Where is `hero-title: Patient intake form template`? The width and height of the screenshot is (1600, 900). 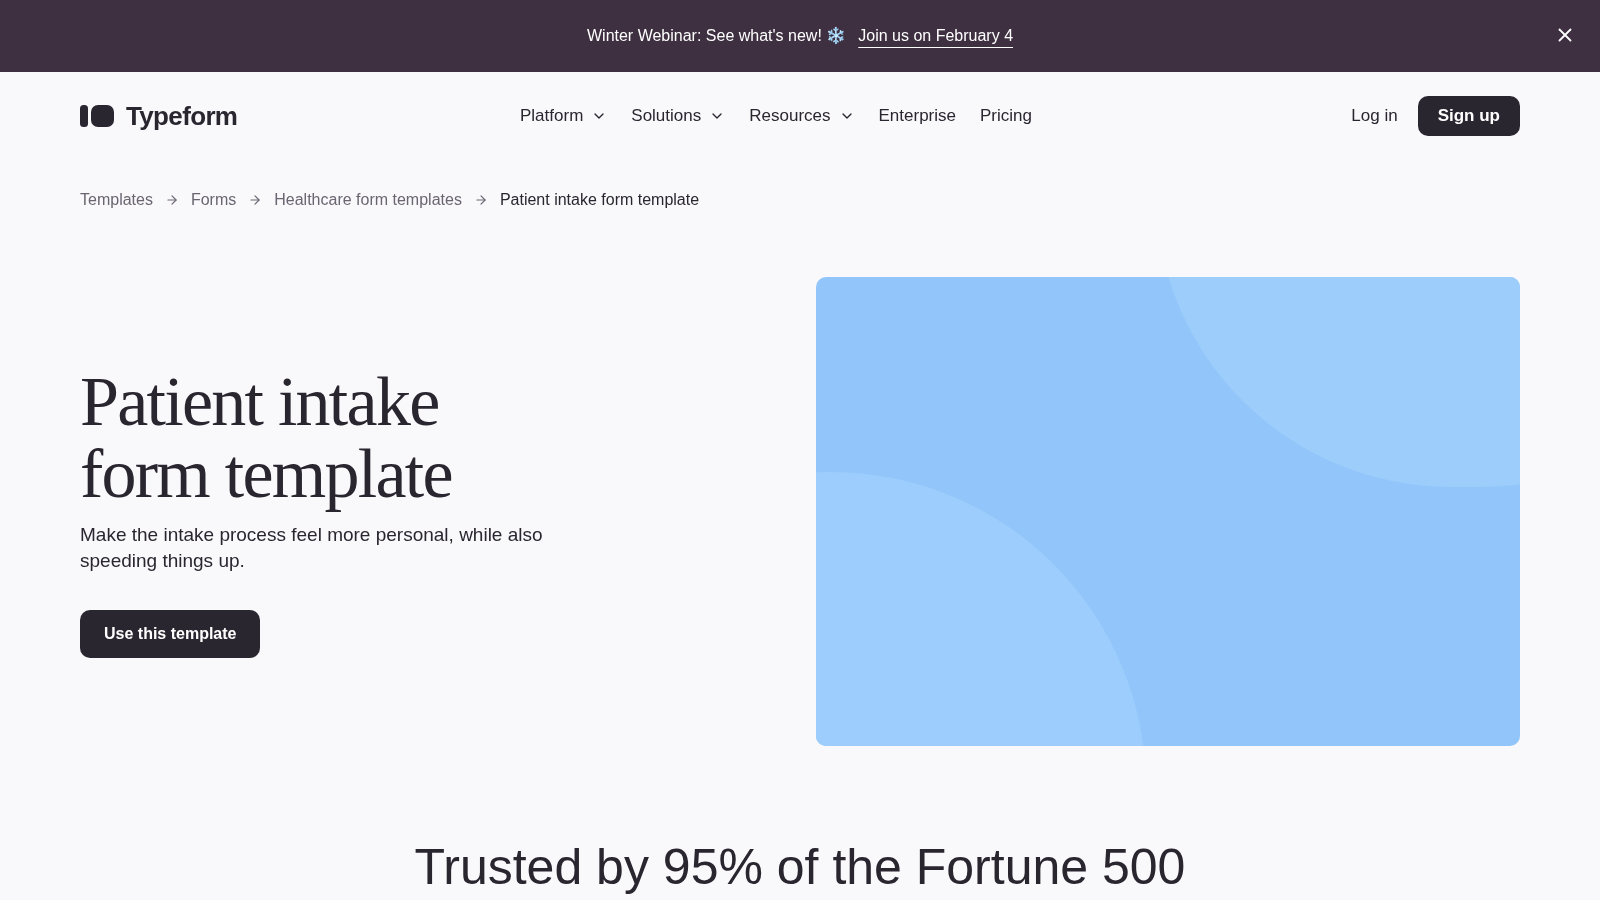 hero-title: Patient intake form template is located at coordinates (266, 437).